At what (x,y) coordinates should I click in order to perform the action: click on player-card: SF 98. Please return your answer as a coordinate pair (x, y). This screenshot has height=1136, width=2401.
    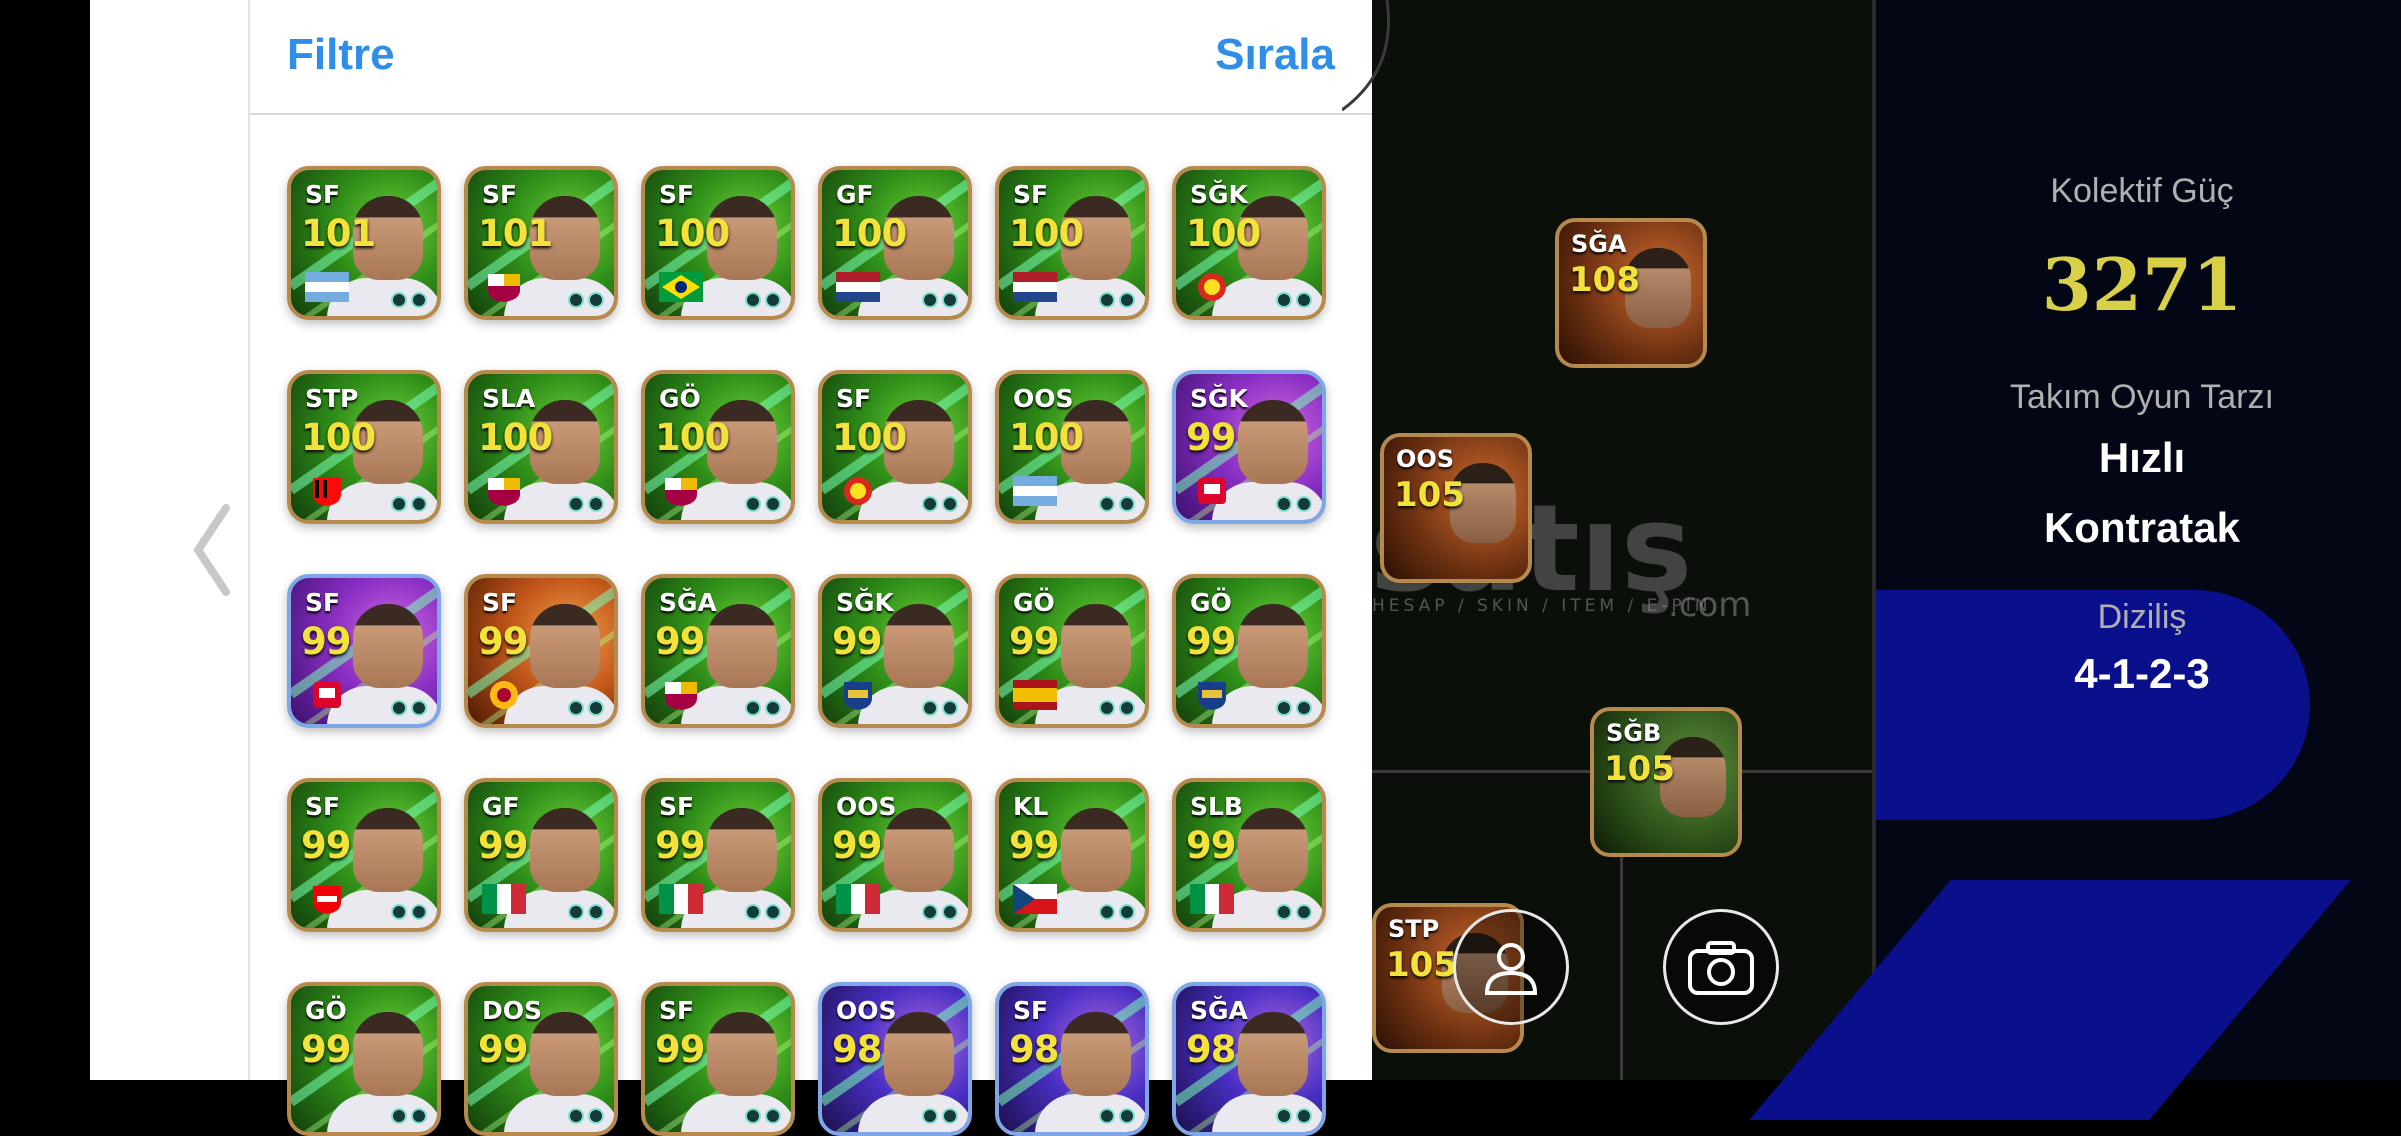
    Looking at the image, I should click on (1072, 1059).